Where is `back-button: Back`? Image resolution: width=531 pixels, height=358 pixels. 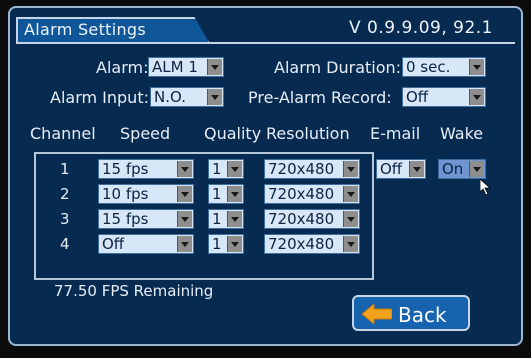
back-button: Back is located at coordinates (411, 313).